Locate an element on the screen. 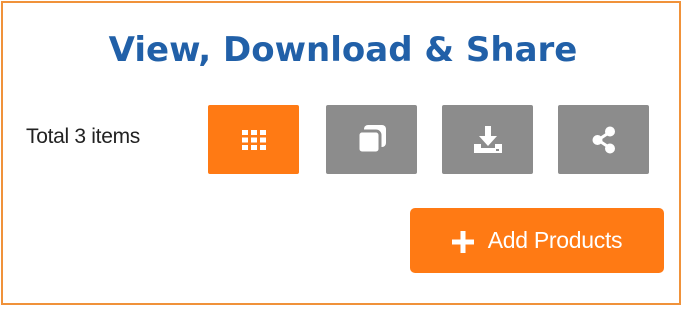 The width and height of the screenshot is (686, 310). download-button is located at coordinates (487, 139).